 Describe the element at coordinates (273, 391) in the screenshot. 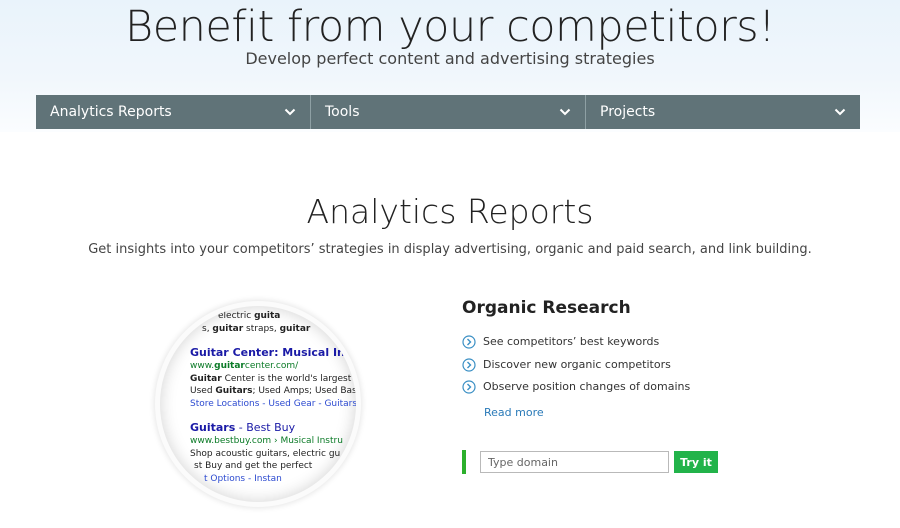

I see `result-snippet: Used Guitars; Used Amps; Used Bas` at that location.